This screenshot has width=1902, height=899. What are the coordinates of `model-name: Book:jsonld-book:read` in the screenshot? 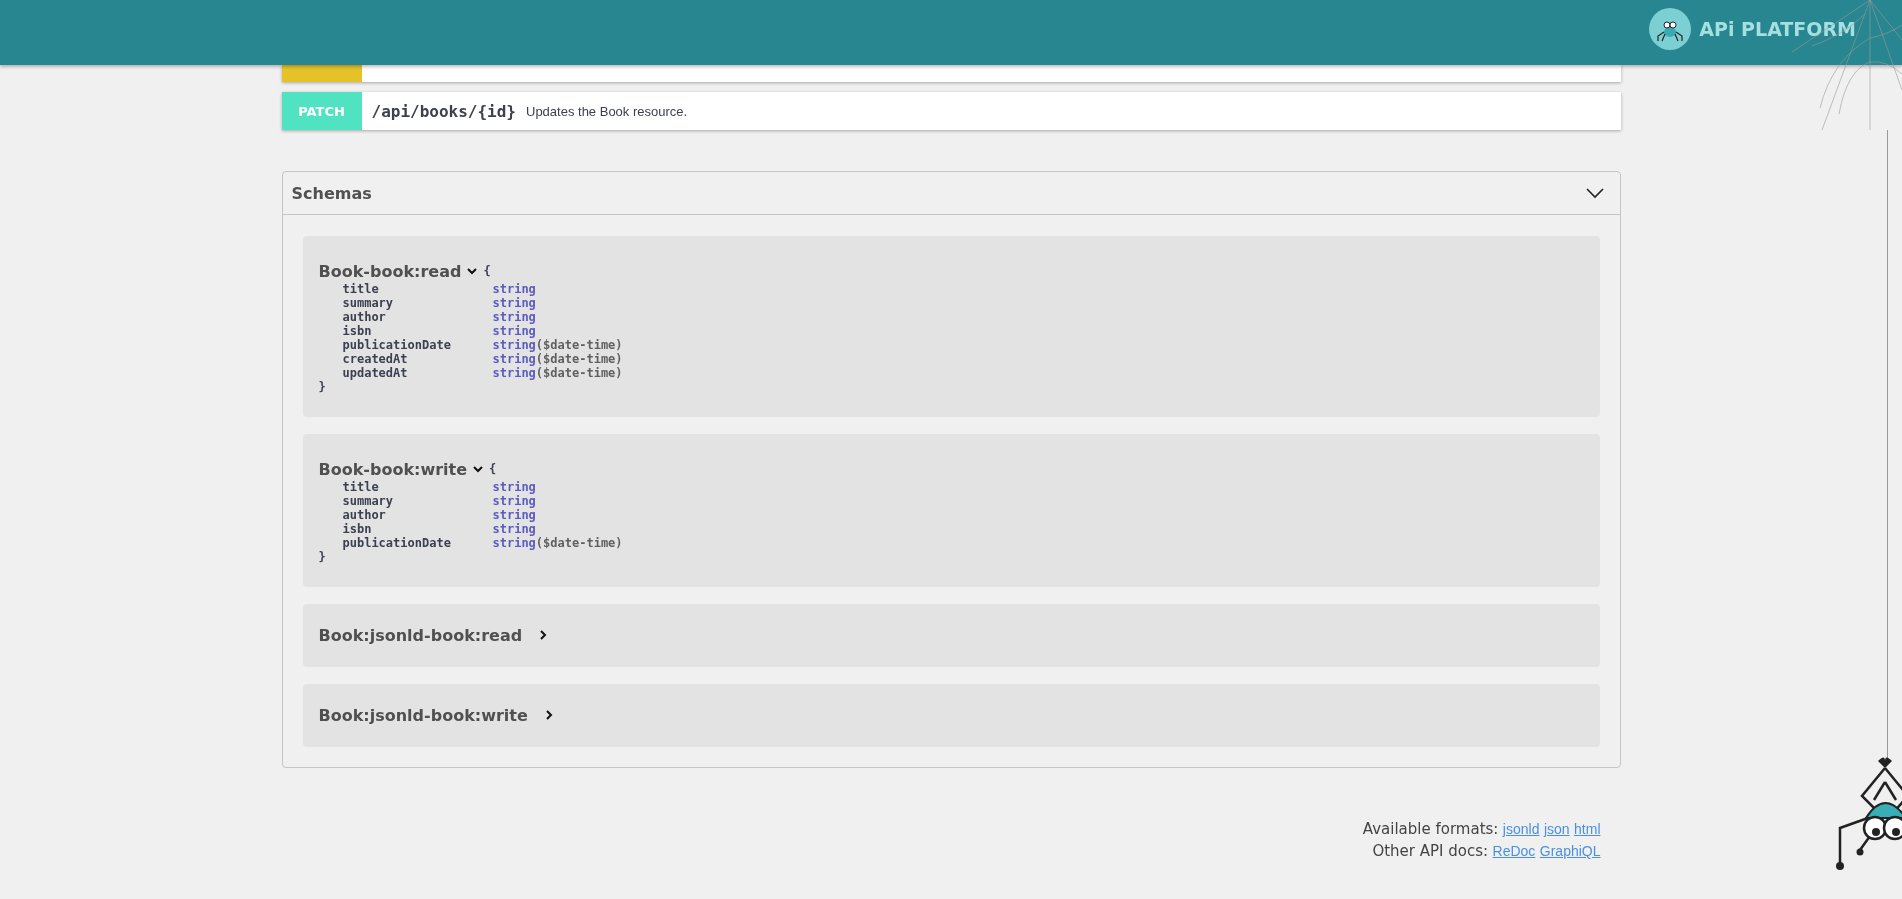 It's located at (420, 635).